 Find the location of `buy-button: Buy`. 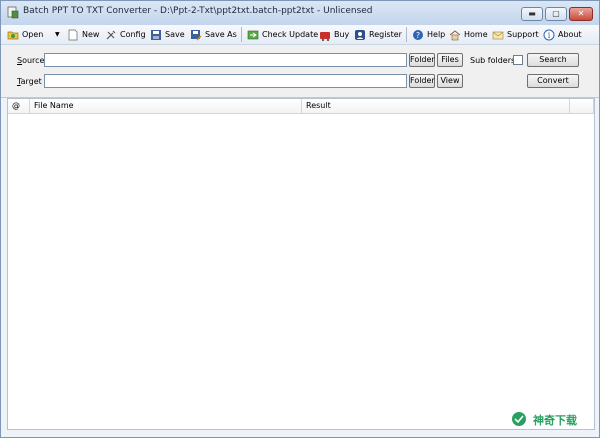

buy-button: Buy is located at coordinates (334, 34).